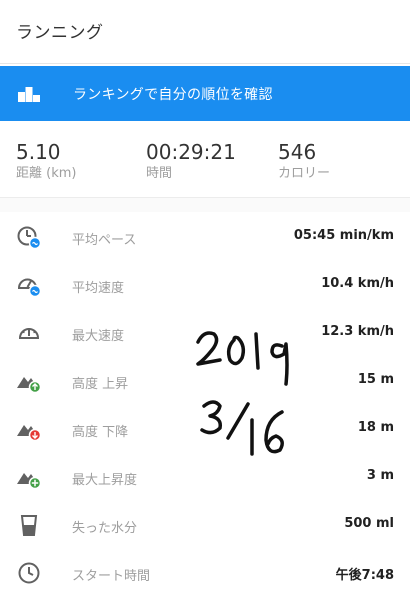  What do you see at coordinates (191, 152) in the screenshot?
I see `duration-value: 00:29:21` at bounding box center [191, 152].